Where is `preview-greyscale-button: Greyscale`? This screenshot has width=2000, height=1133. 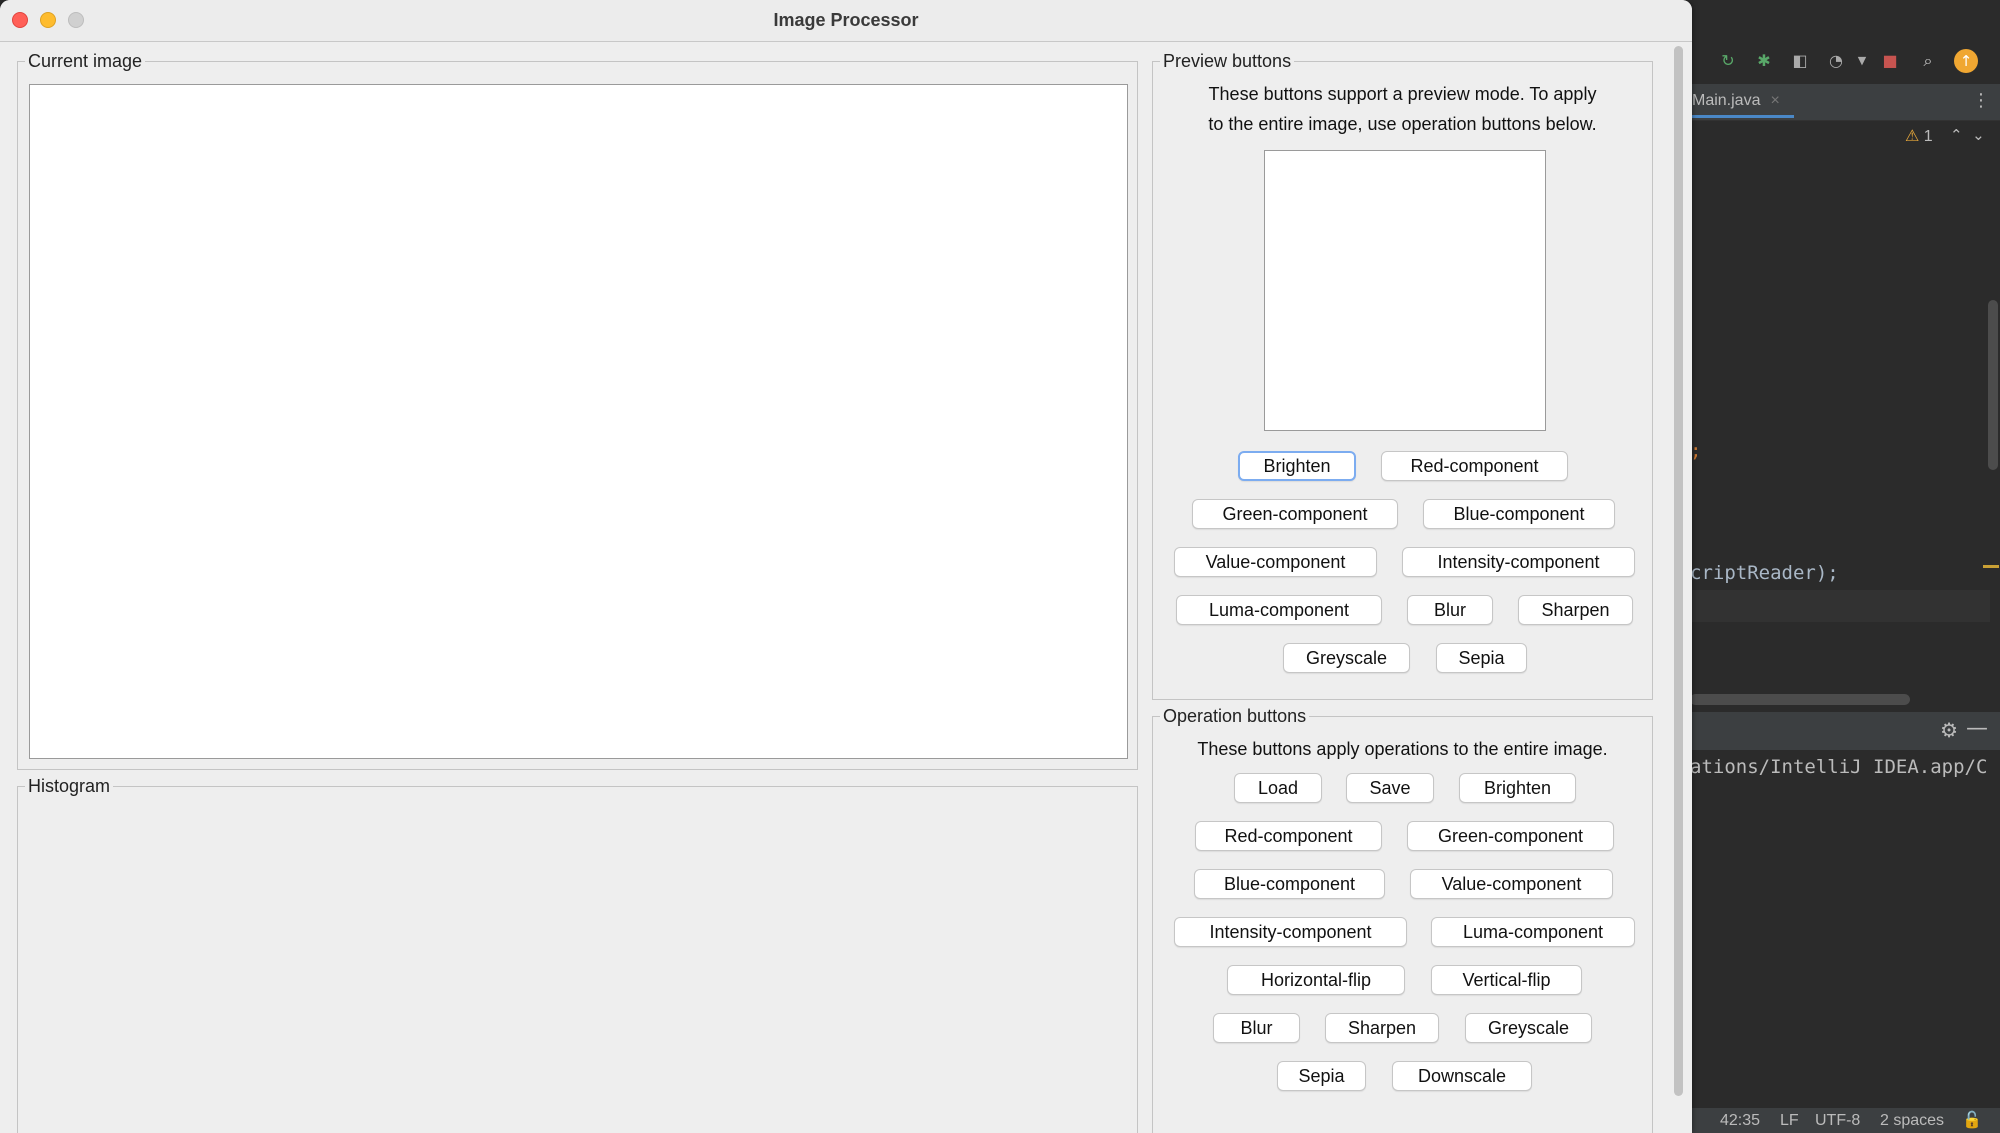
preview-greyscale-button: Greyscale is located at coordinates (1346, 658).